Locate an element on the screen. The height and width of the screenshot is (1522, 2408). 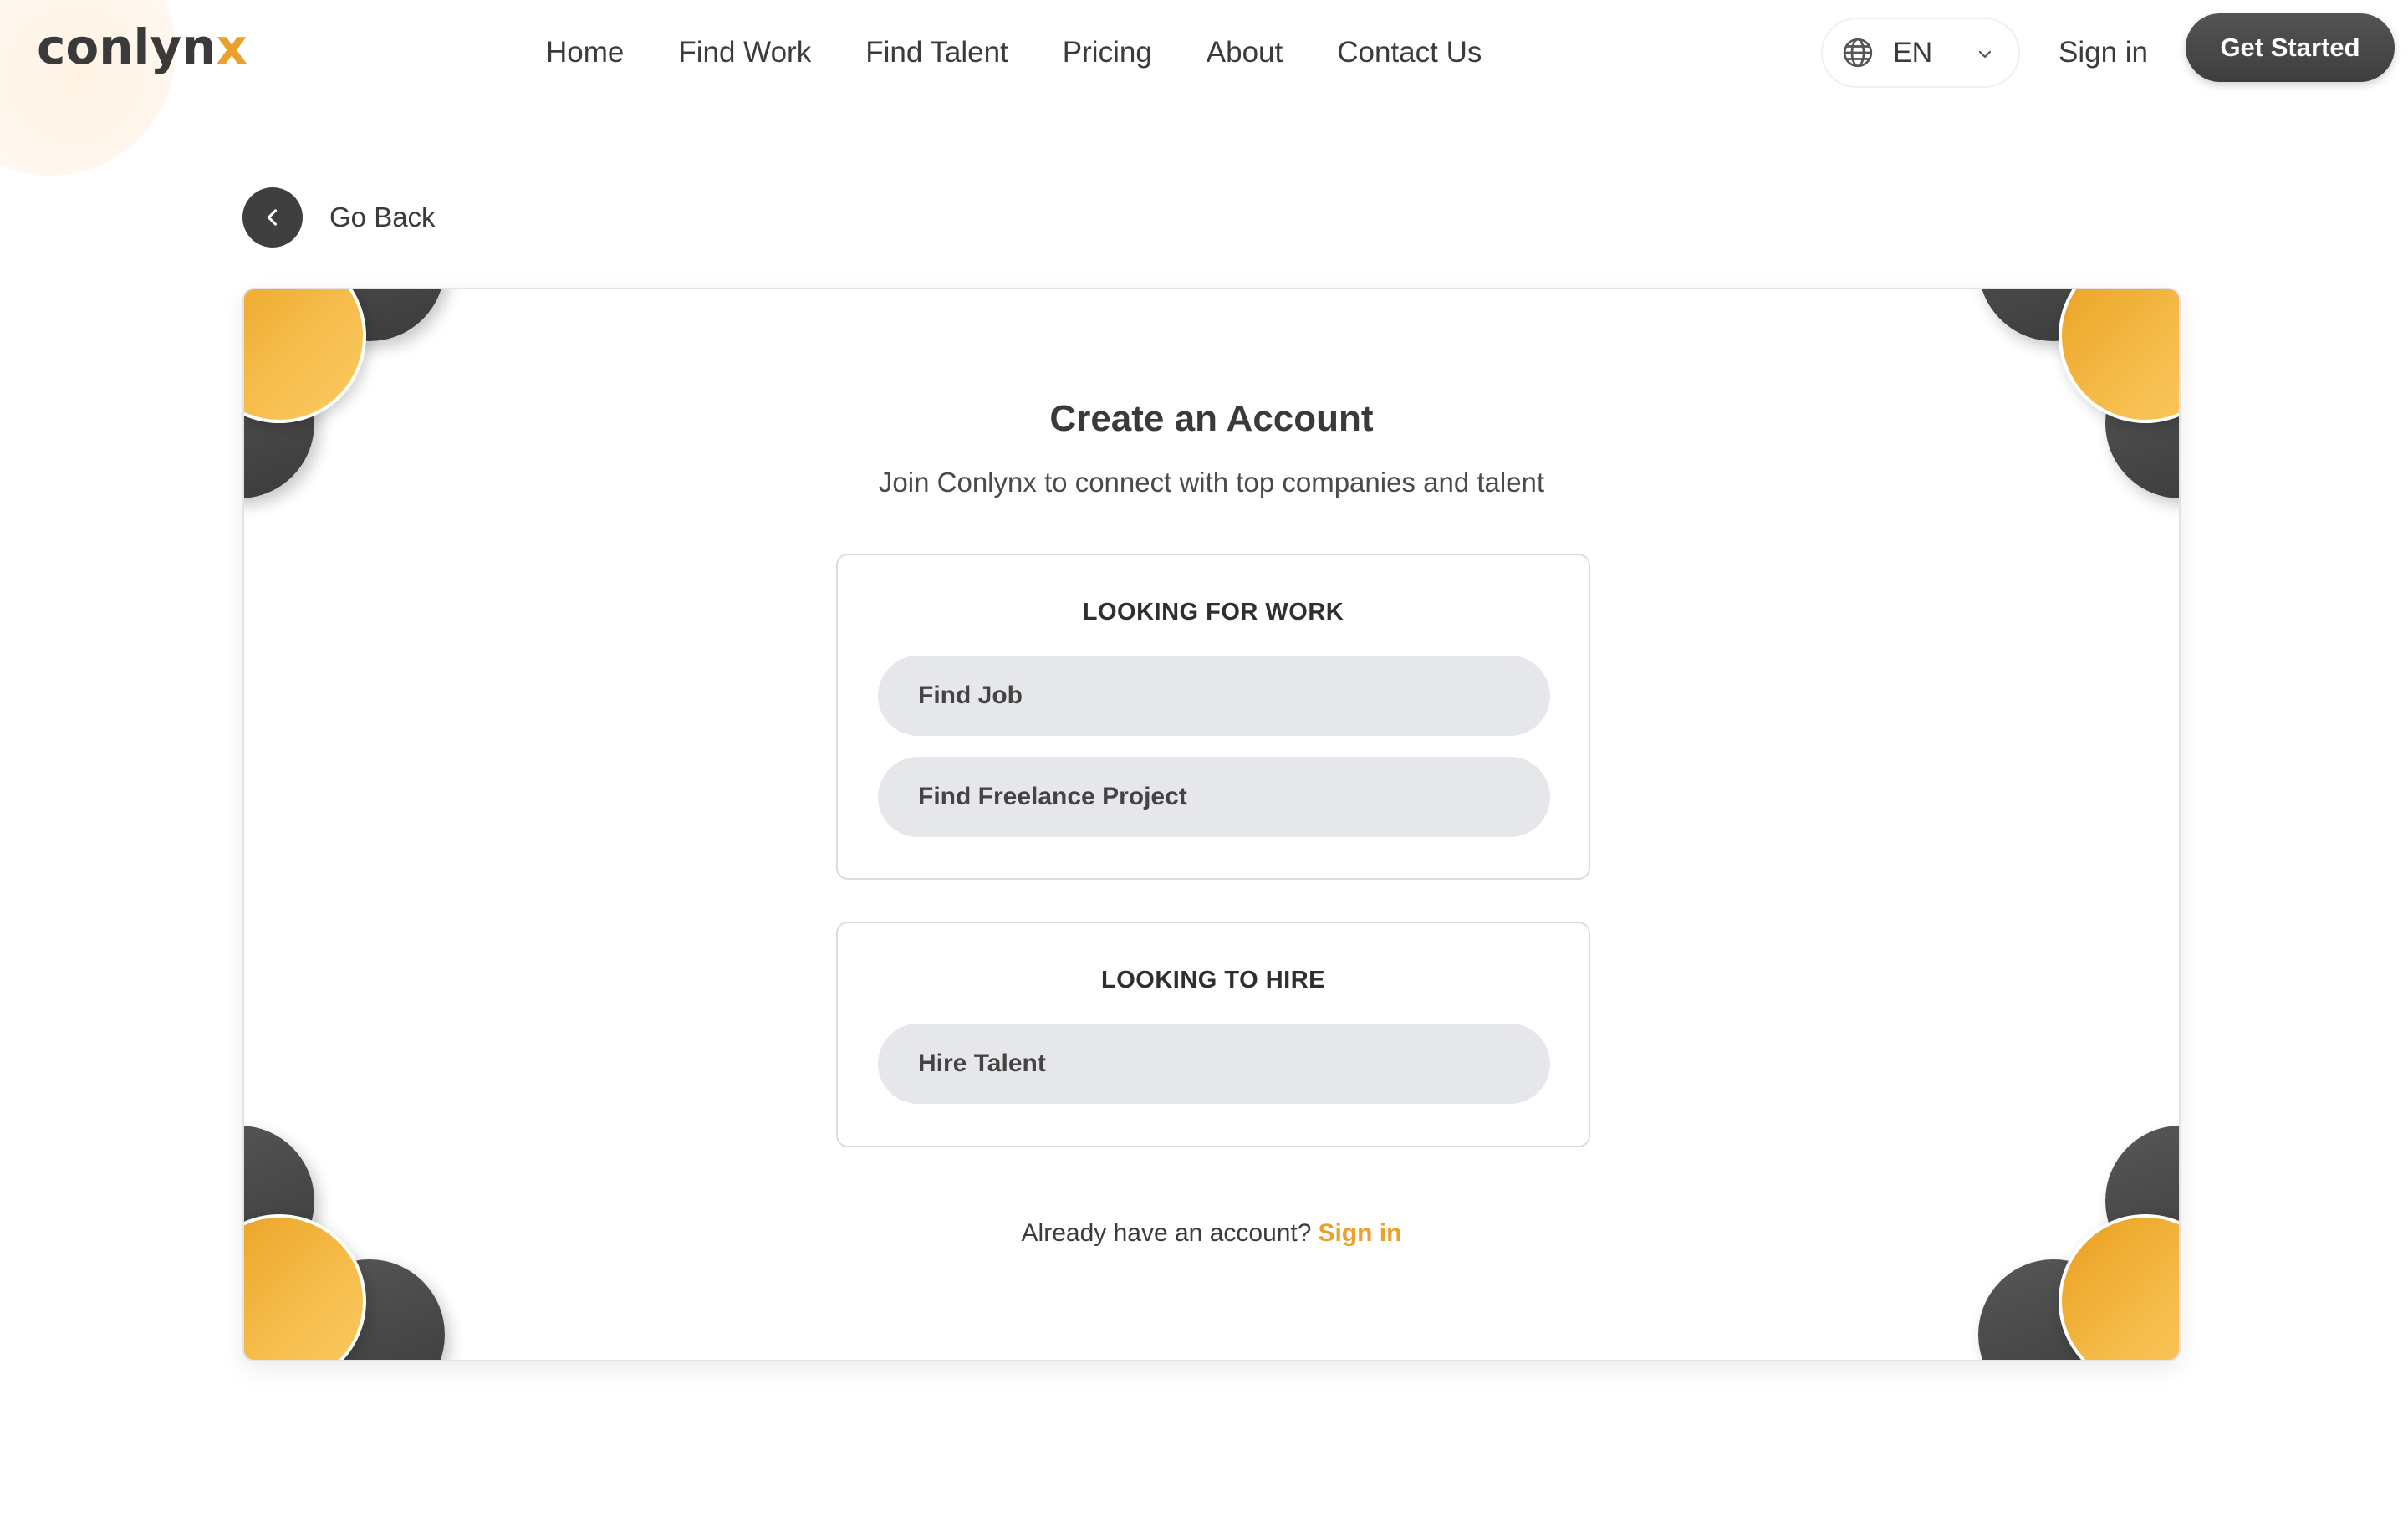
logo-accent: x is located at coordinates (232, 47).